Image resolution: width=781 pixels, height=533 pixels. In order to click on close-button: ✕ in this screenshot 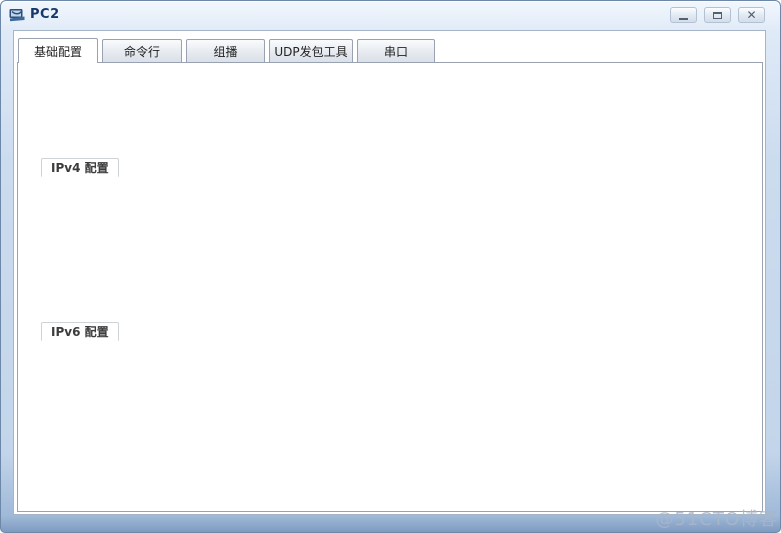, I will do `click(751, 15)`.